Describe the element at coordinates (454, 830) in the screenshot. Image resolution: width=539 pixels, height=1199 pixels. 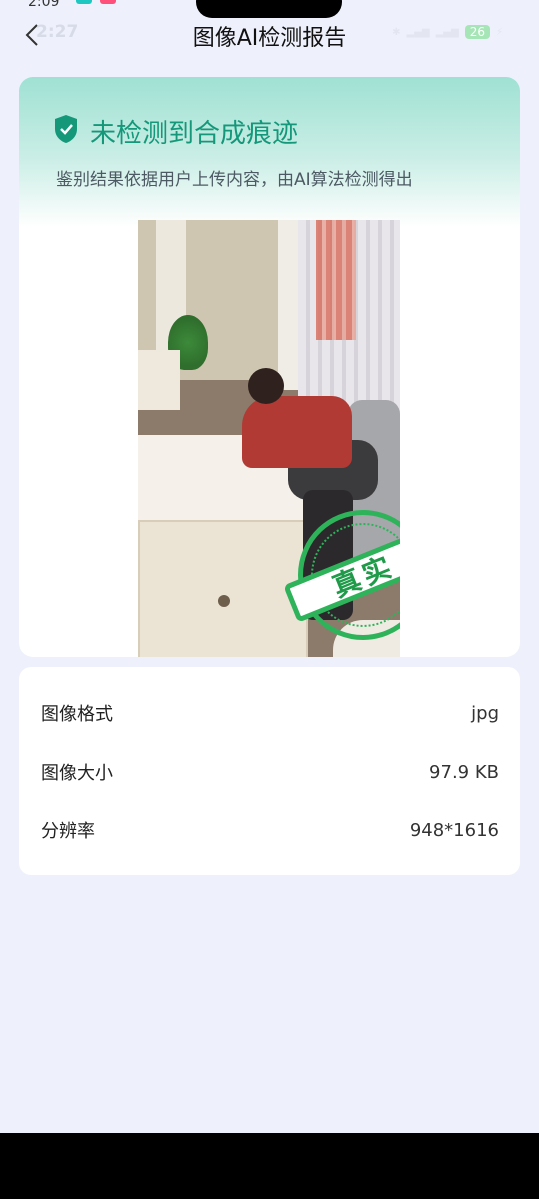
I see `info-value: 948*1616` at that location.